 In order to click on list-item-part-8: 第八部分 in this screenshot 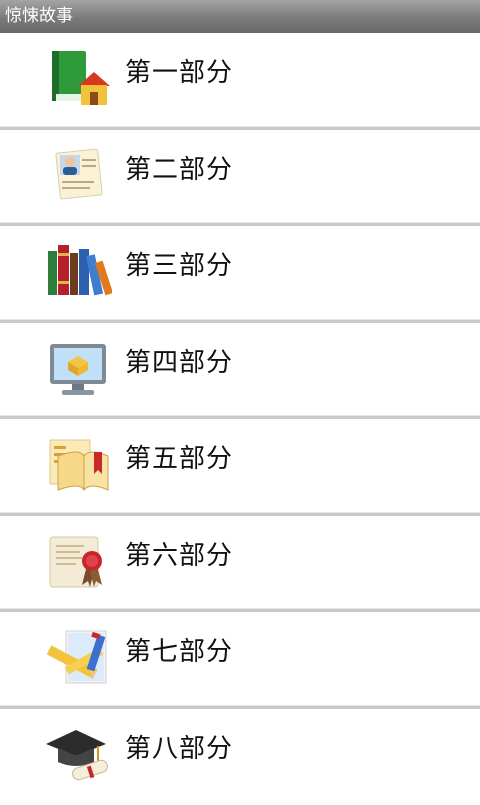, I will do `click(240, 757)`.